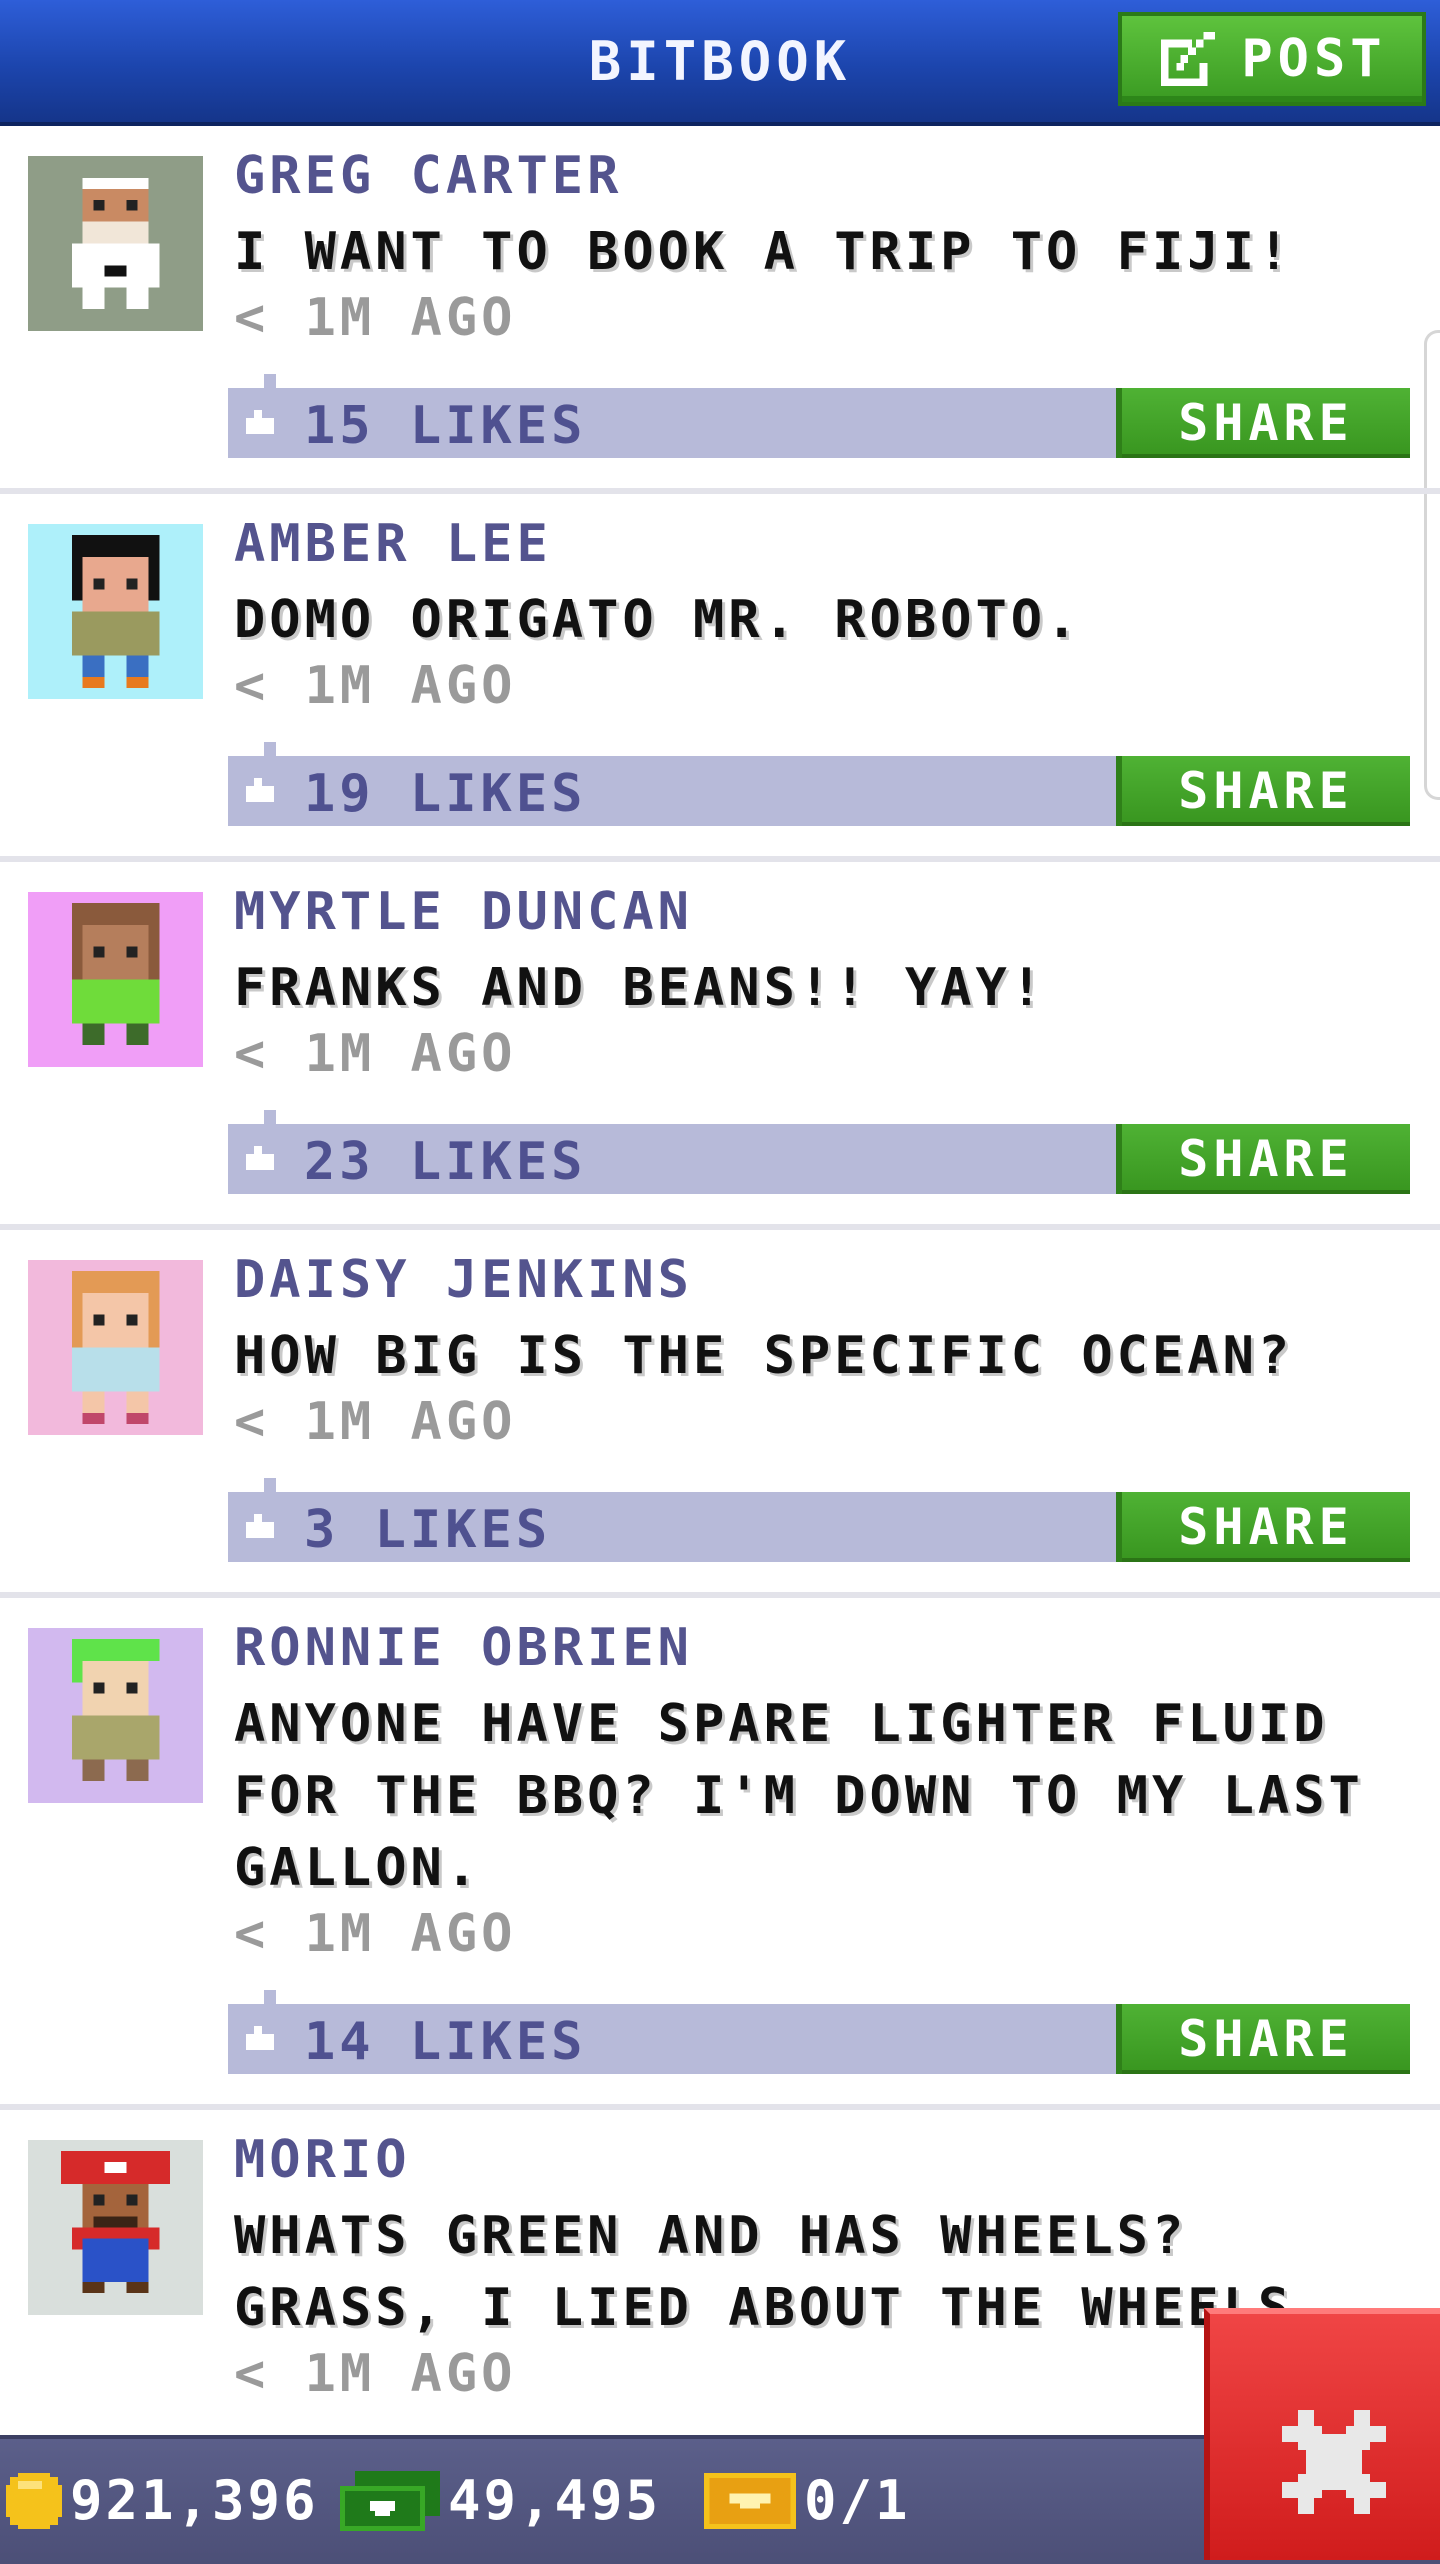 This screenshot has width=1440, height=2564. Describe the element at coordinates (819, 2032) in the screenshot. I see `likes-bar: 14 LIKES SHARE` at that location.